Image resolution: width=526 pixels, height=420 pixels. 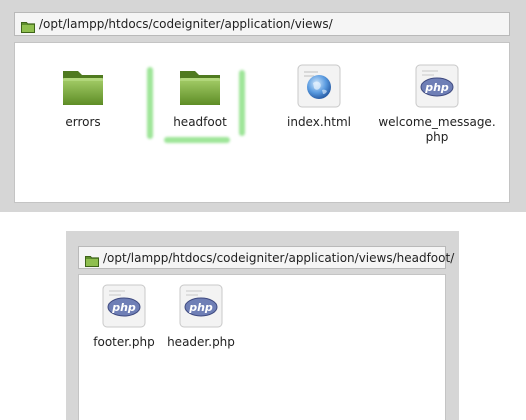 What do you see at coordinates (201, 342) in the screenshot?
I see `file-label: header.php` at bounding box center [201, 342].